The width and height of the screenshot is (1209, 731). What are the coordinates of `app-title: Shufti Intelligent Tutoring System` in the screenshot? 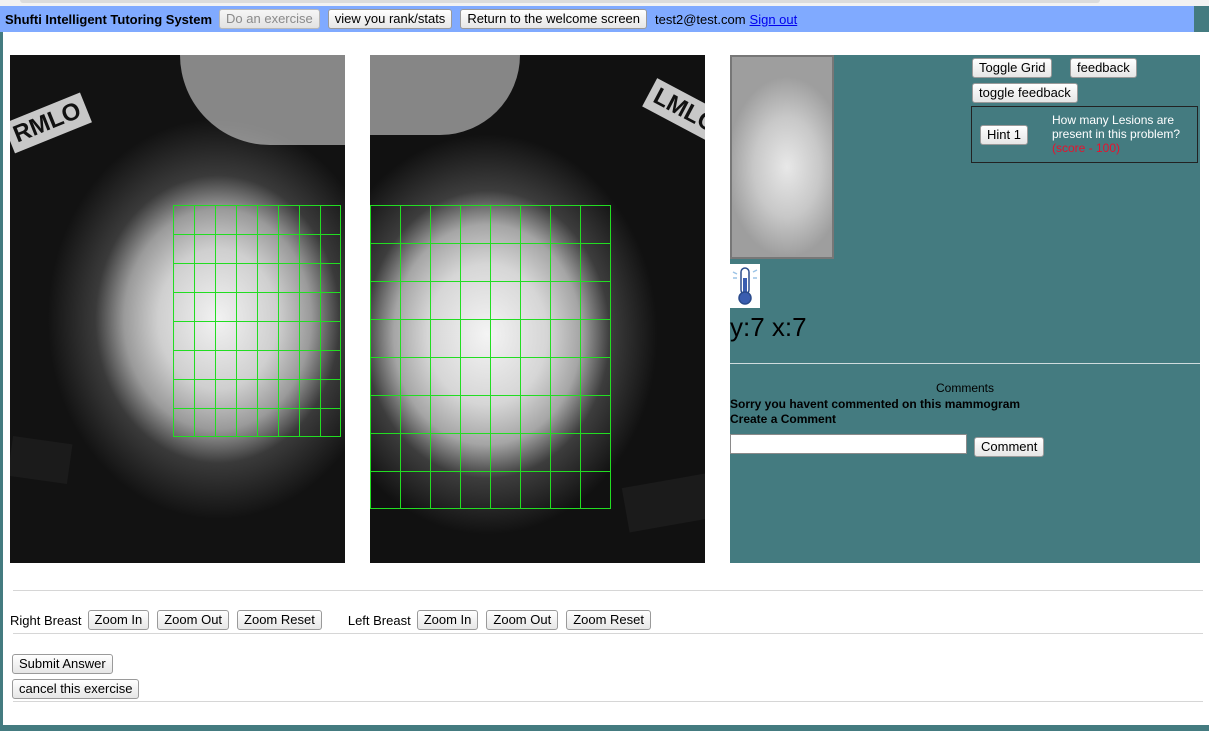 It's located at (109, 19).